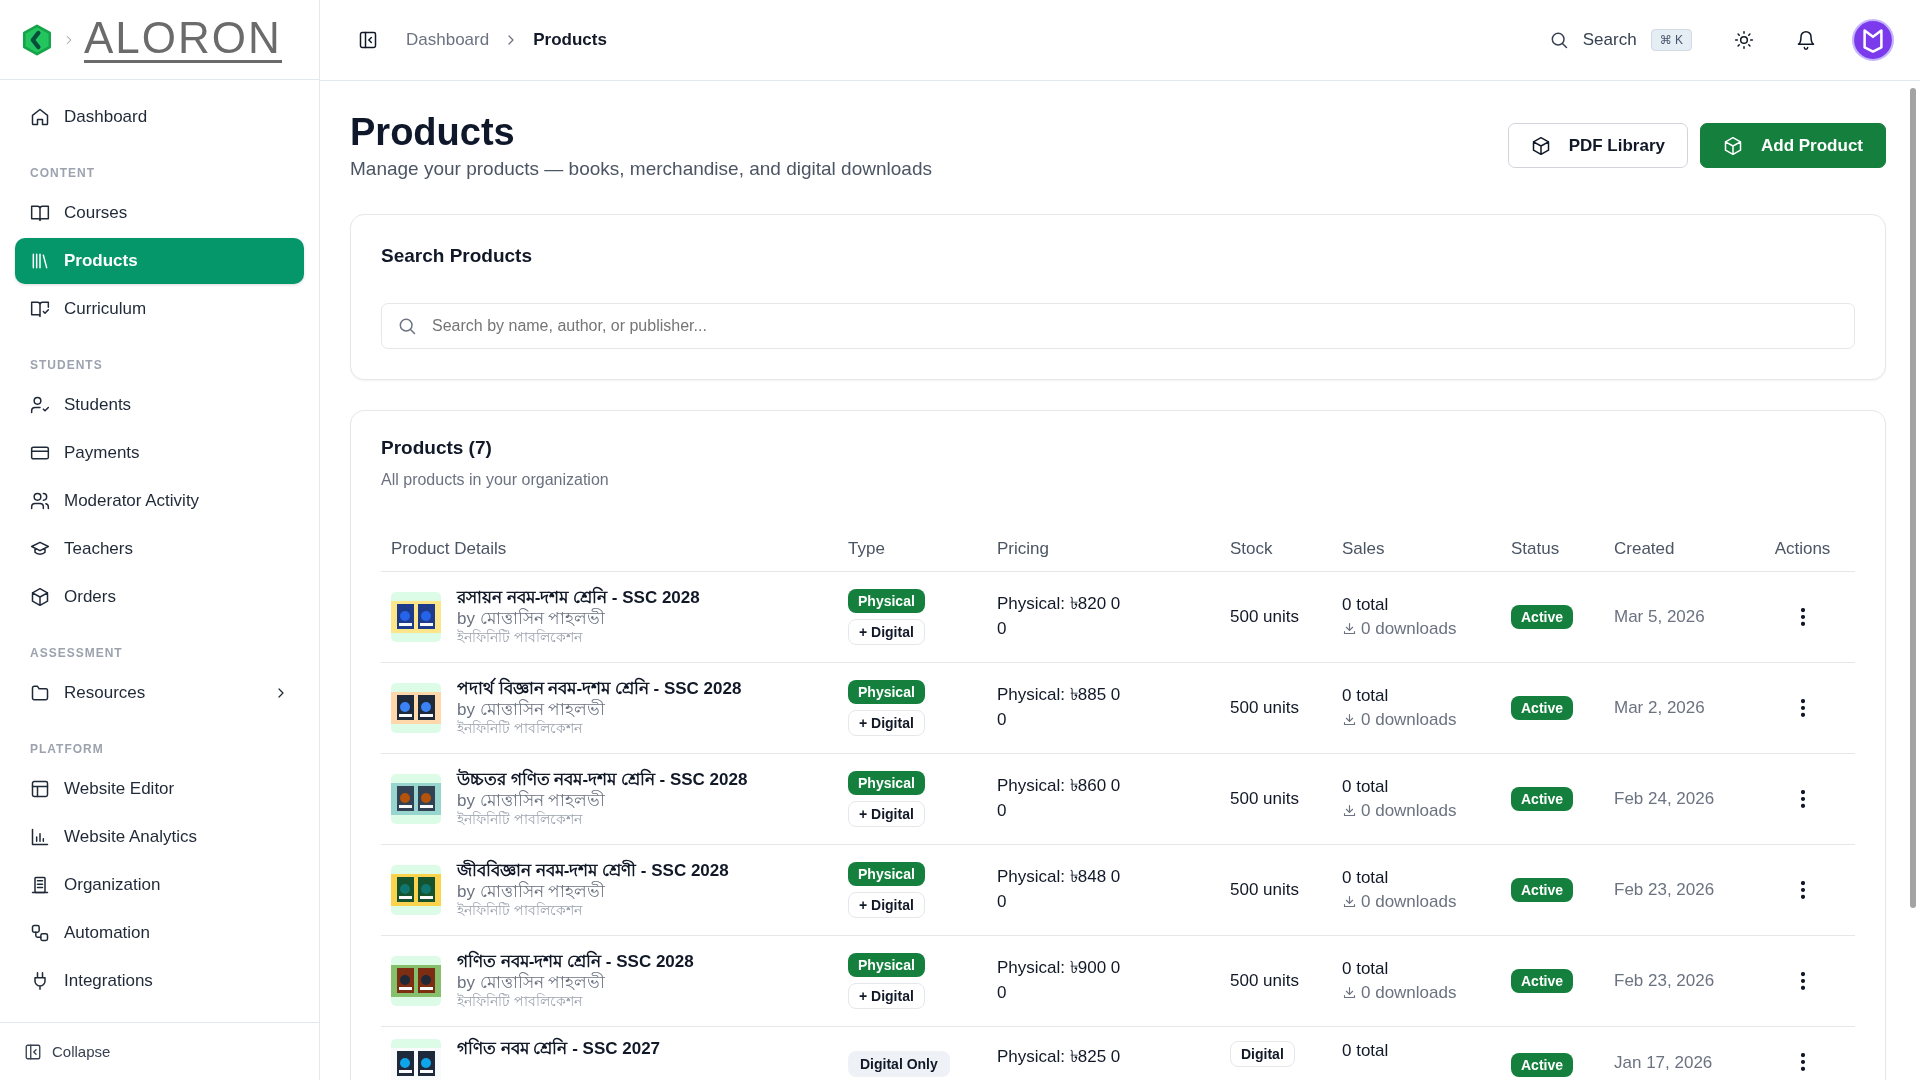 Image resolution: width=1920 pixels, height=1080 pixels. What do you see at coordinates (159, 213) in the screenshot?
I see `sidebar-item: Courses` at bounding box center [159, 213].